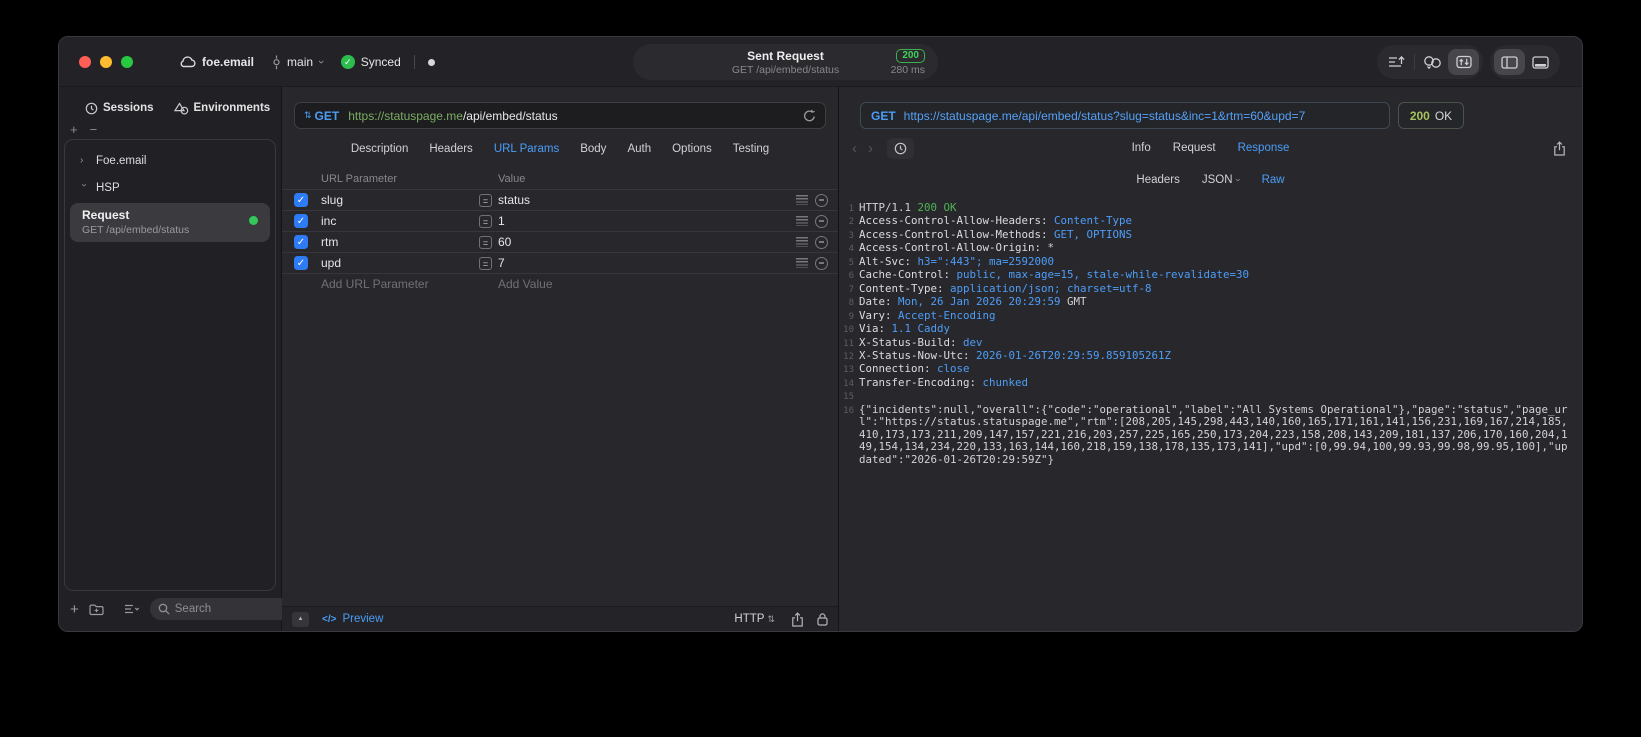 The image size is (1641, 737). I want to click on chevron-right-icon: ›, so click(82, 160).